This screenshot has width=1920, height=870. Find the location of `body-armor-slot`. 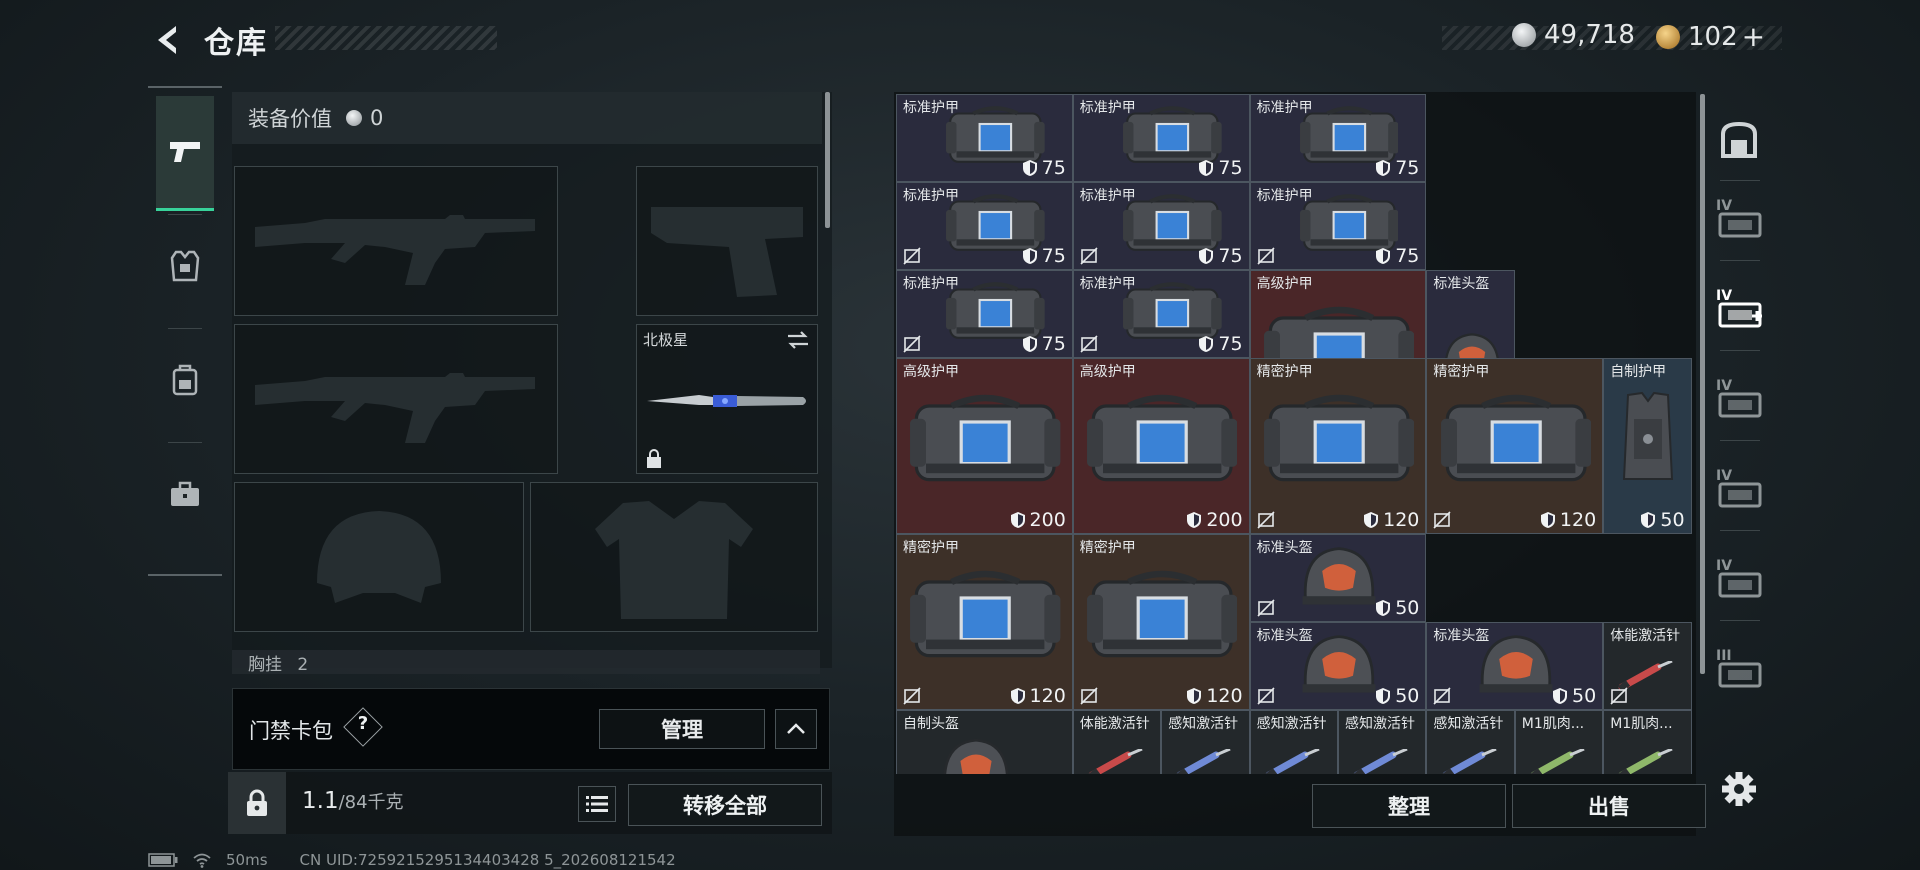

body-armor-slot is located at coordinates (674, 557).